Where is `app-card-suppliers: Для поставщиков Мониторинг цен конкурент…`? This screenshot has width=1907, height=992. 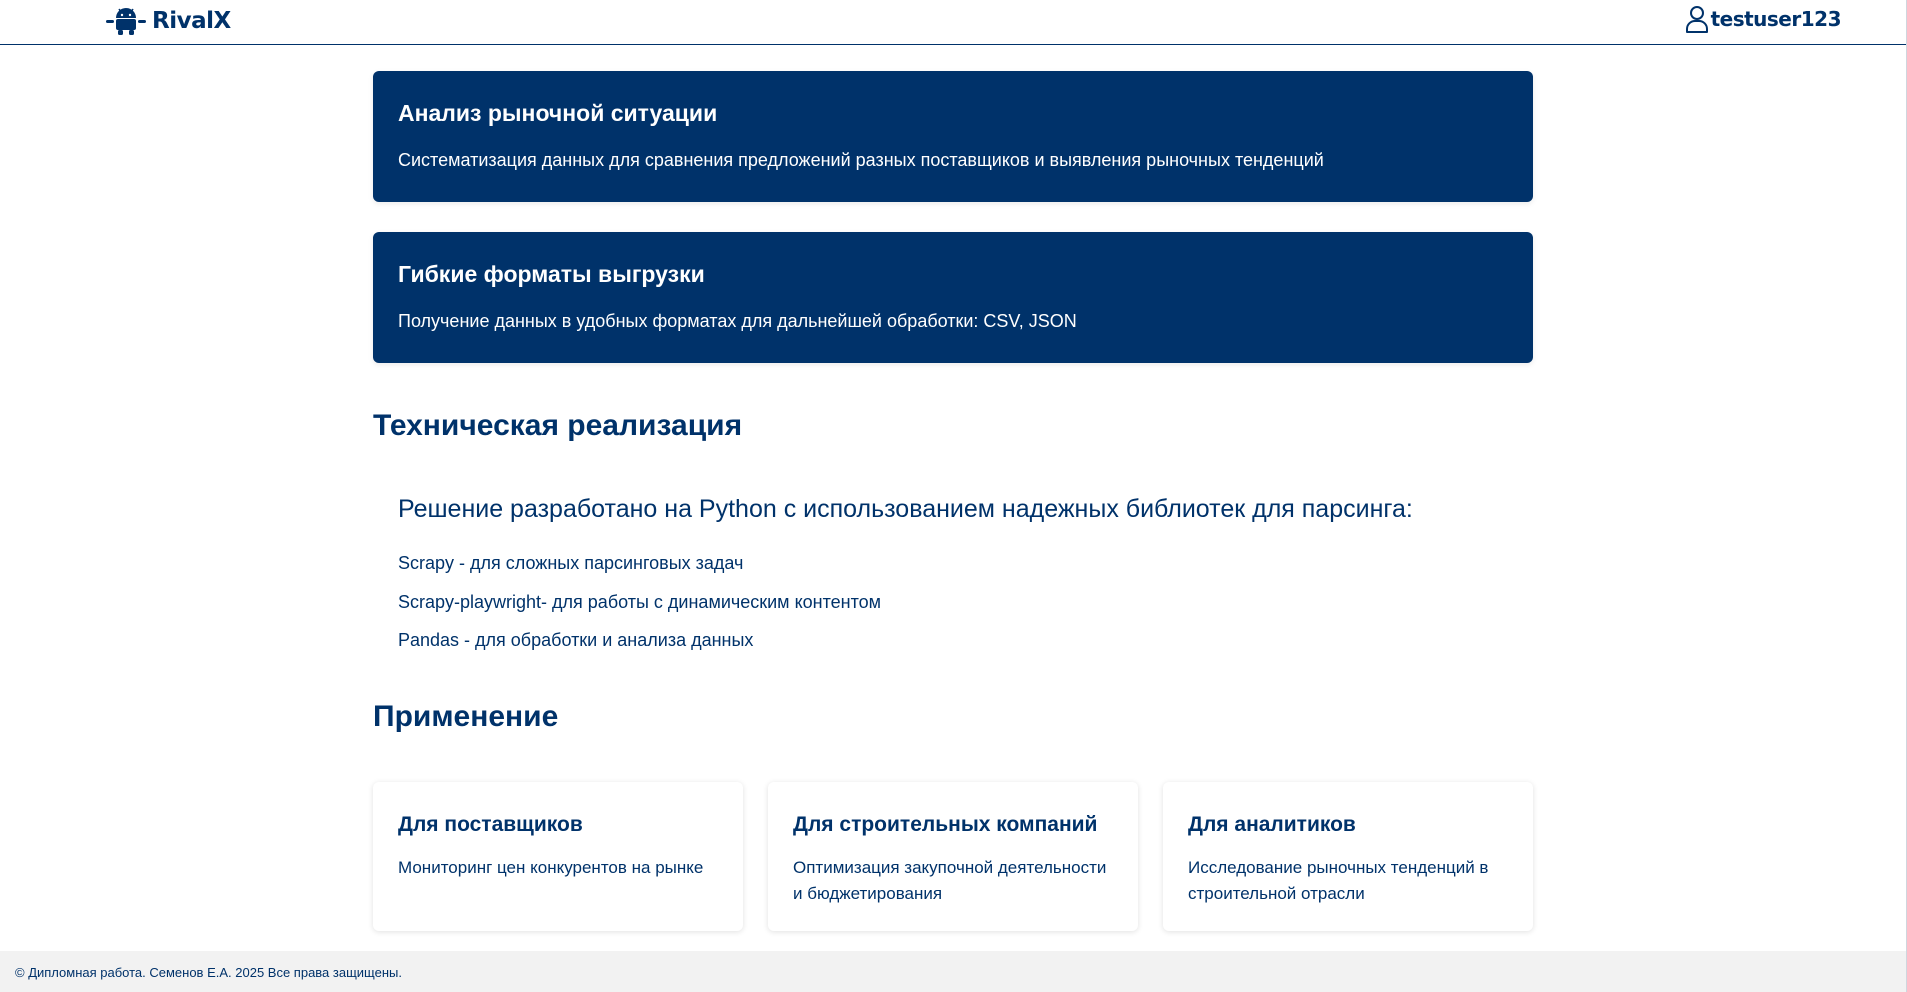
app-card-suppliers: Для поставщиков Мониторинг цен конкурент… is located at coordinates (558, 856).